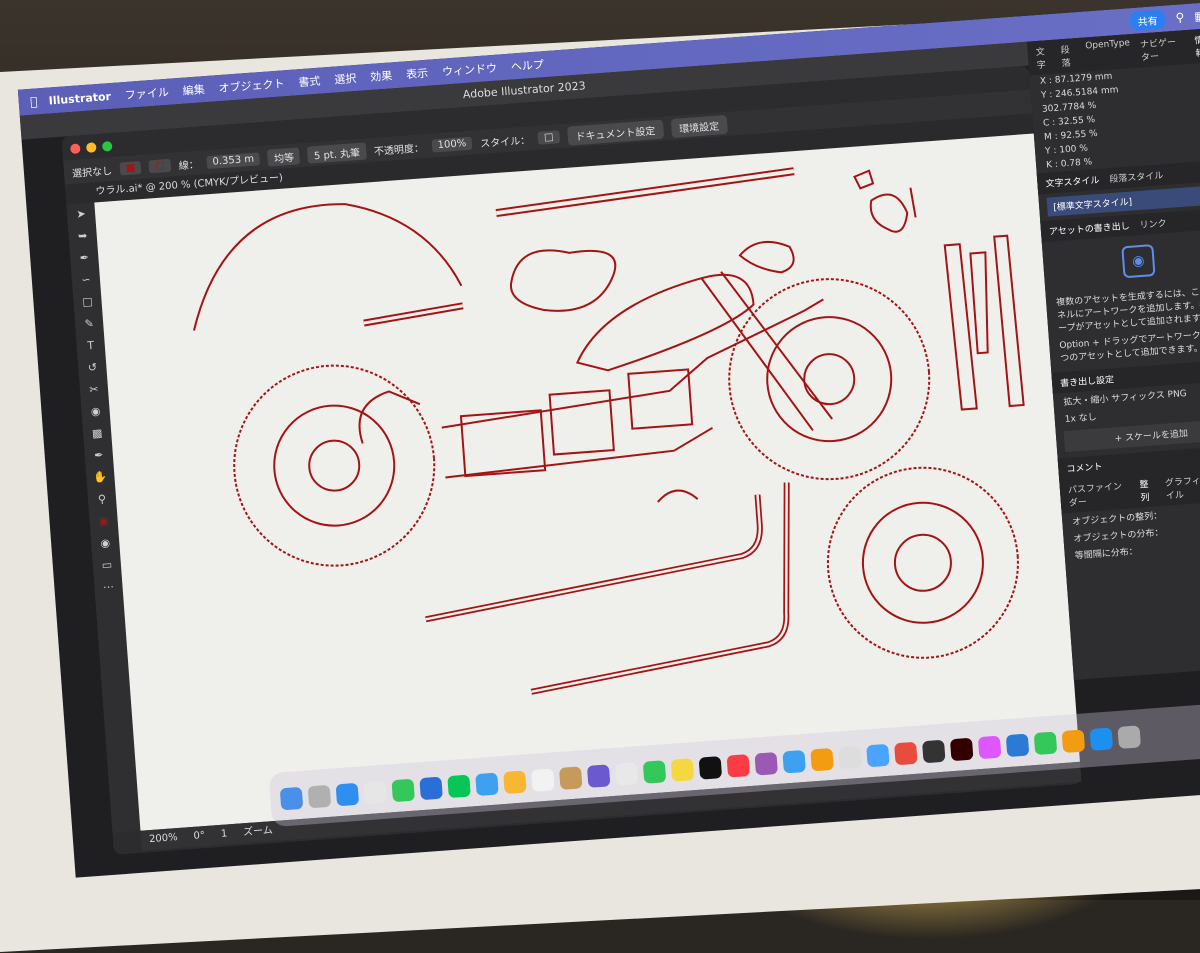  Describe the element at coordinates (130, 168) in the screenshot. I see `fill-swatch: ■` at that location.